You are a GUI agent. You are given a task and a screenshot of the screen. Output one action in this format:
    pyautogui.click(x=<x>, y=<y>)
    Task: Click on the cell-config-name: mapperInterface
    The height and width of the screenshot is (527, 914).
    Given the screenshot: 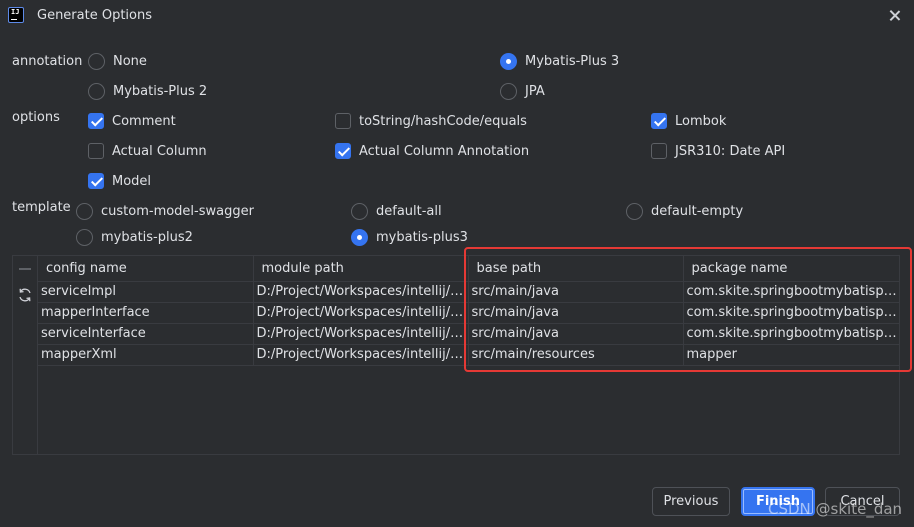 What is the action you would take?
    pyautogui.click(x=146, y=313)
    